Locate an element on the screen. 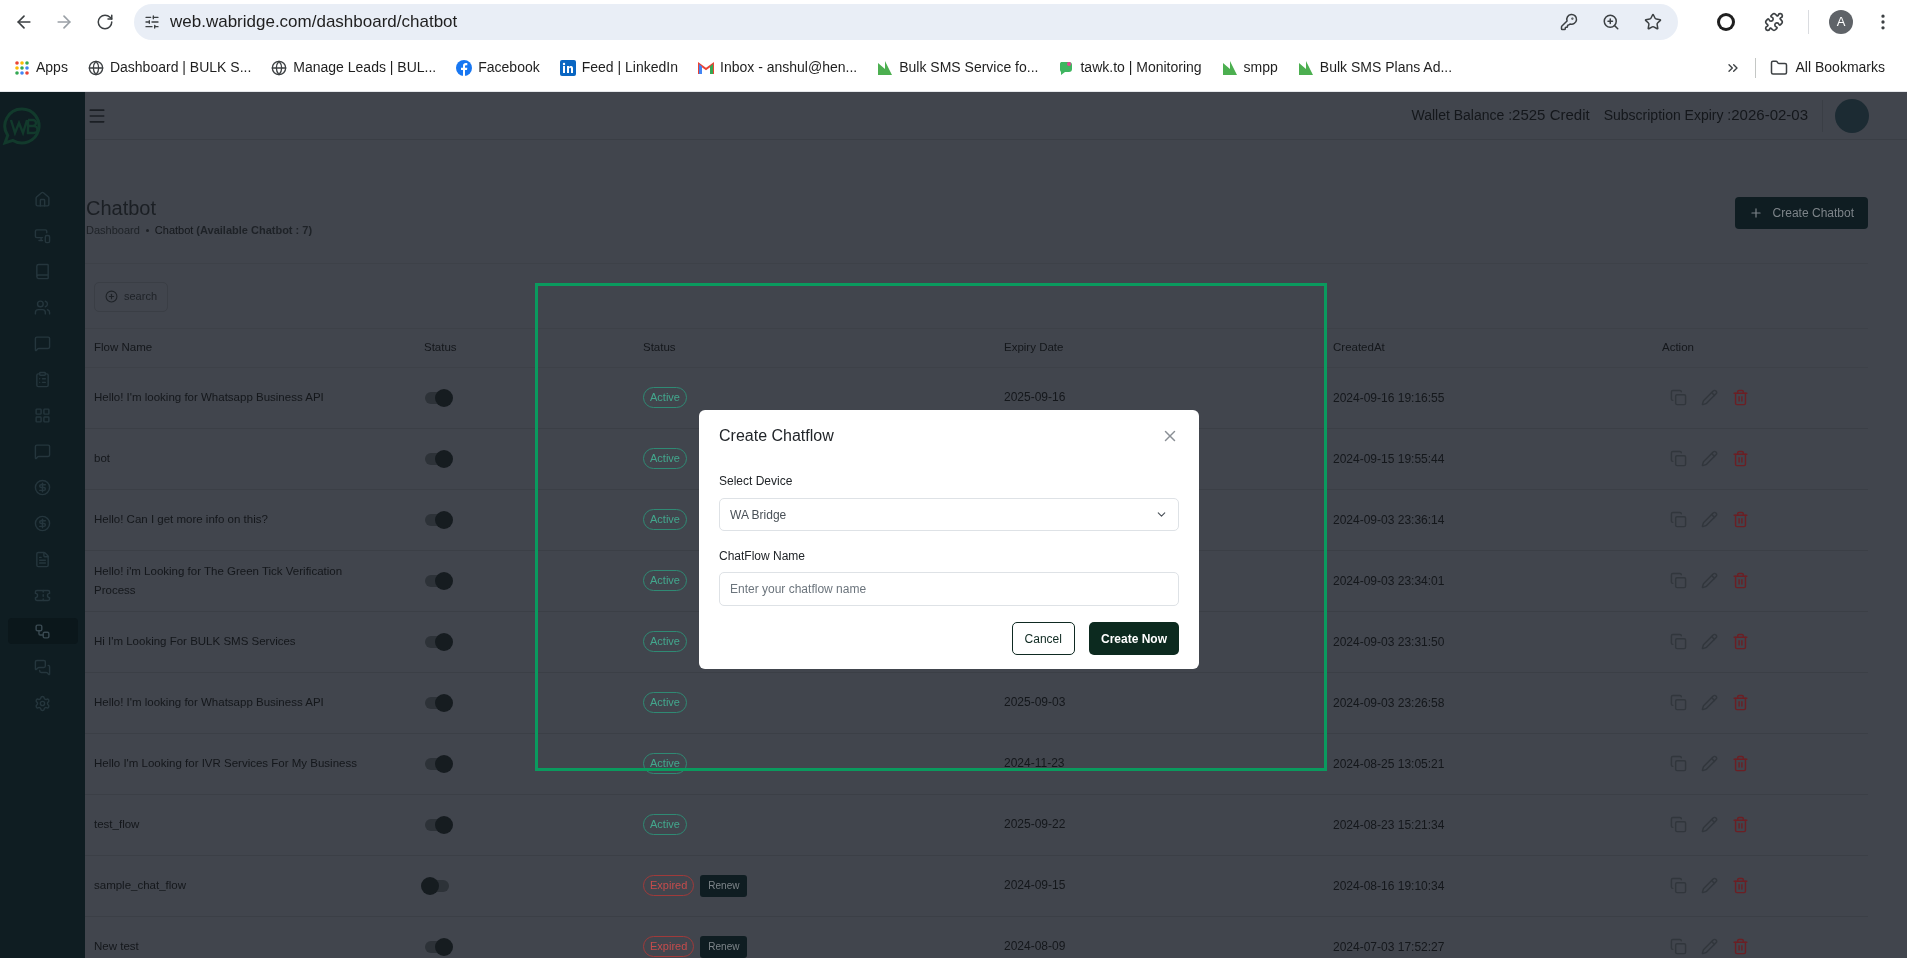 The height and width of the screenshot is (958, 1907). key-icon is located at coordinates (1569, 22).